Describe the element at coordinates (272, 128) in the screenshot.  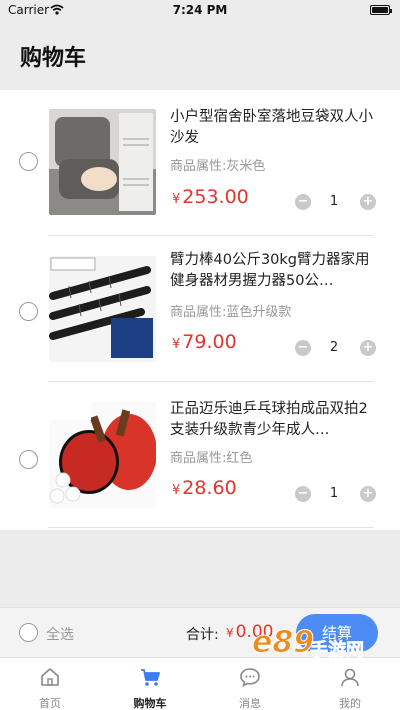
I see `product-title: 小户型宿舍卧室落地豆袋双人小沙发` at that location.